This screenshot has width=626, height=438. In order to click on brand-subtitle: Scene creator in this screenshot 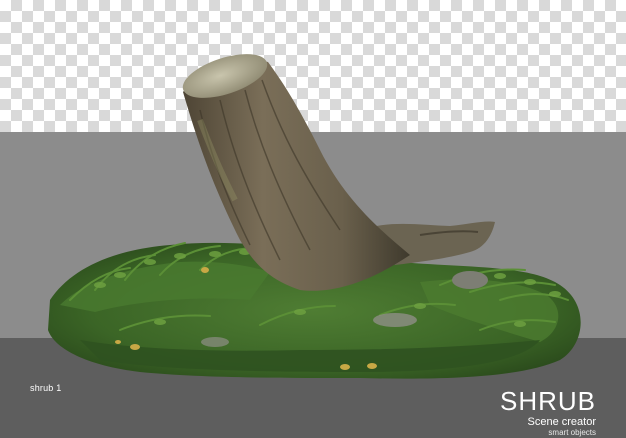, I will do `click(561, 422)`.